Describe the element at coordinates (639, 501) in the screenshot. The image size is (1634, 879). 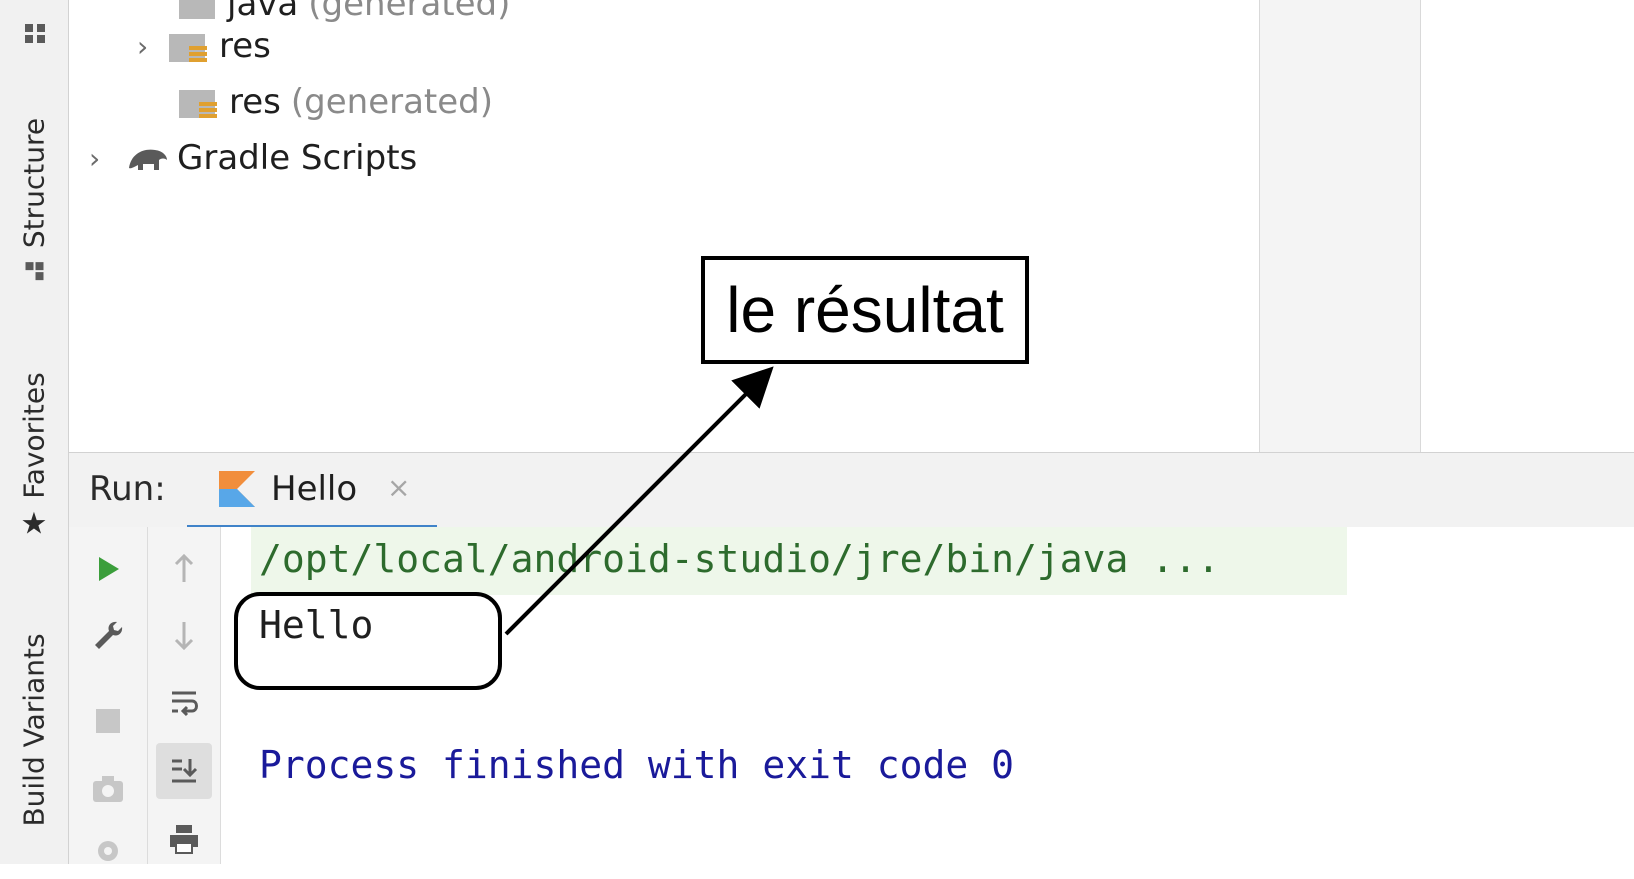
I see `annotation-arrow` at that location.